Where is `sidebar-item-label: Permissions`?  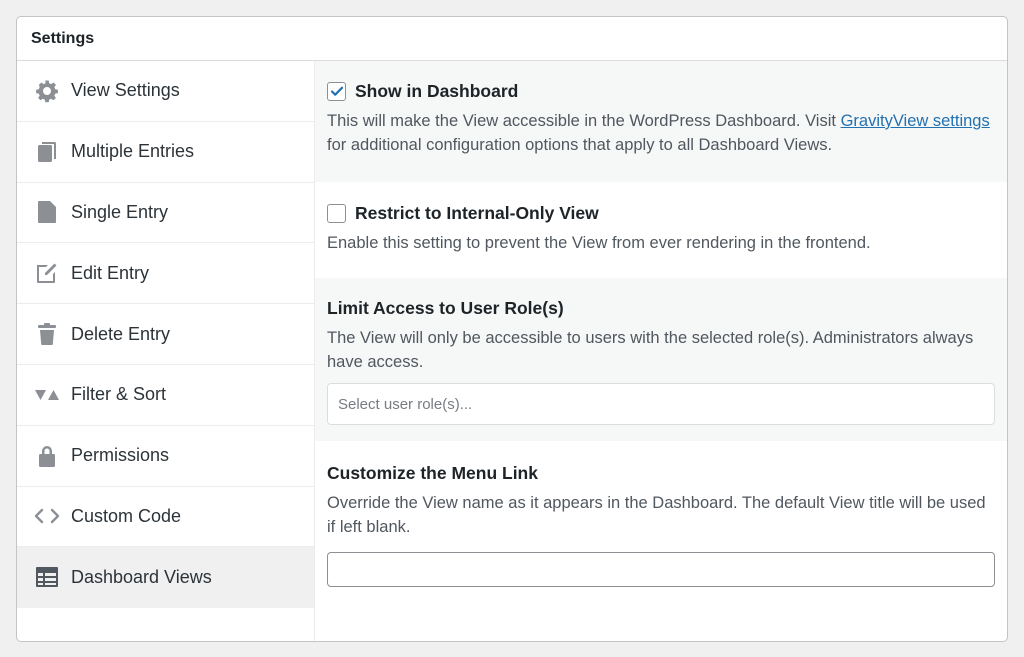
sidebar-item-label: Permissions is located at coordinates (120, 455).